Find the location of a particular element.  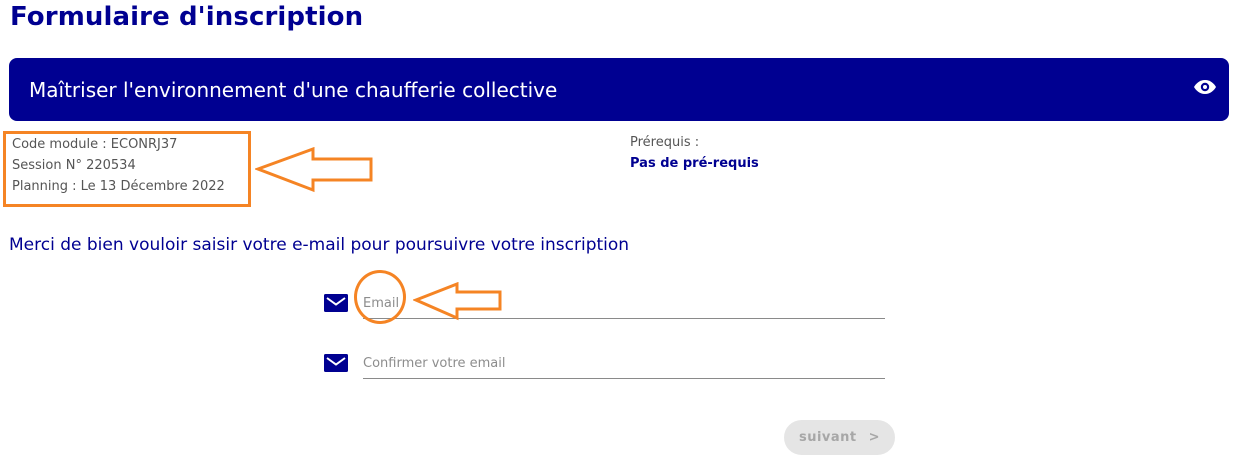

annotation-circle is located at coordinates (380, 297).